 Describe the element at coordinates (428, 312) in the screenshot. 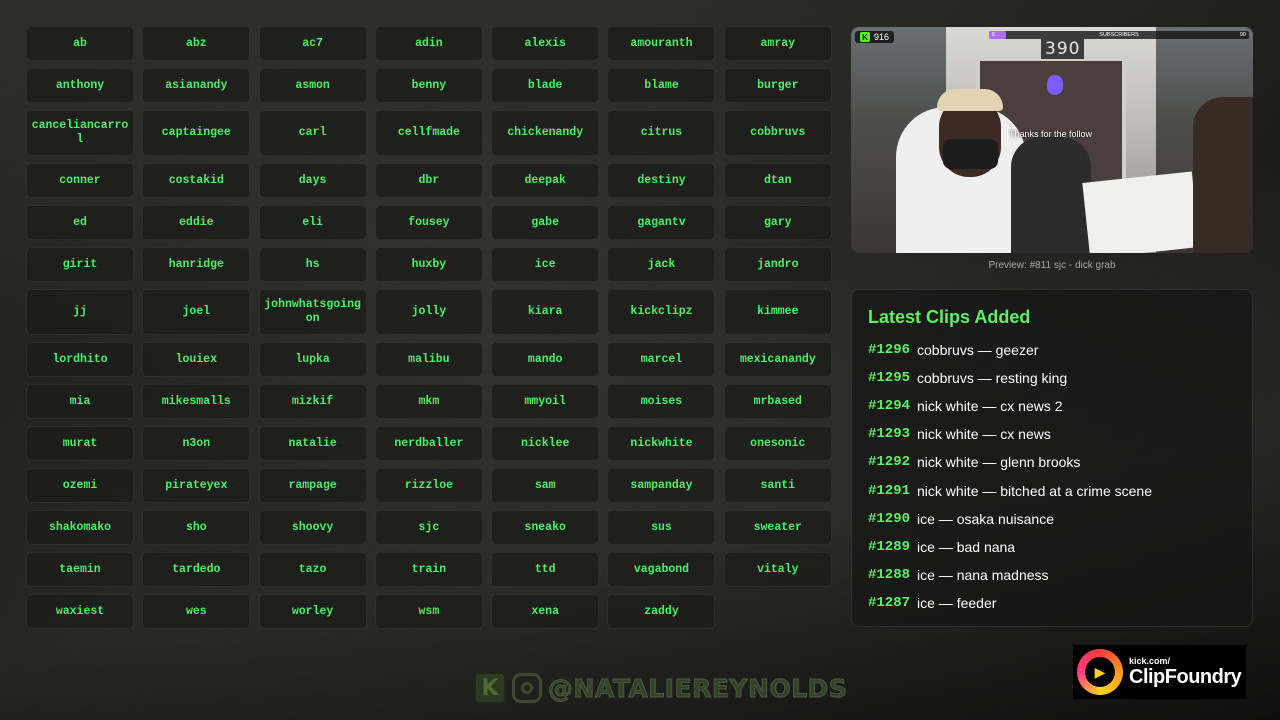

I see `streamer-button-jolly: jolly` at that location.